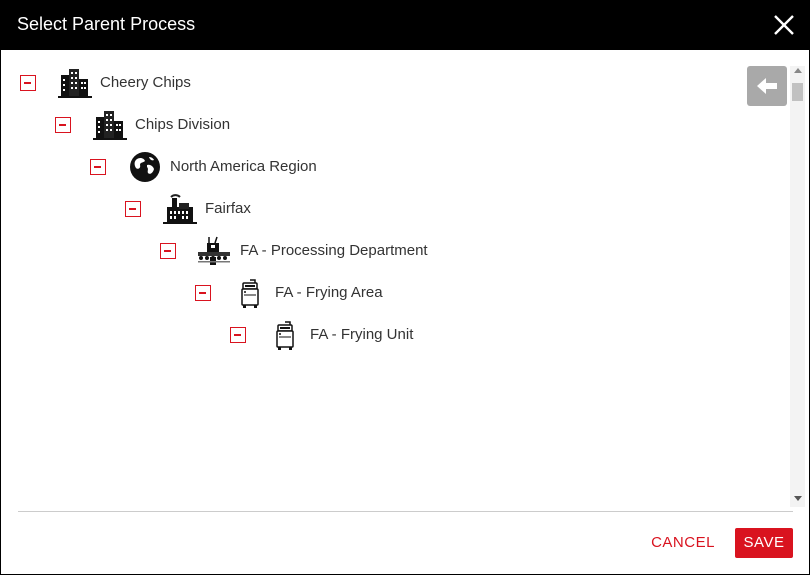  I want to click on dialog-title: Select Parent Process, so click(106, 24).